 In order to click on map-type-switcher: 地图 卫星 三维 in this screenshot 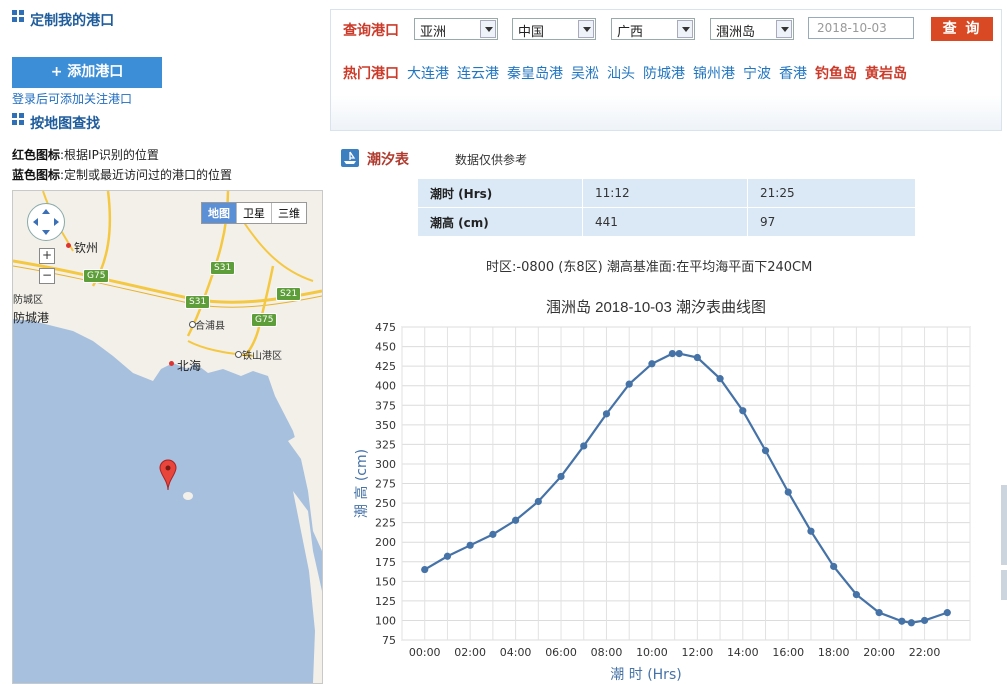, I will do `click(254, 213)`.